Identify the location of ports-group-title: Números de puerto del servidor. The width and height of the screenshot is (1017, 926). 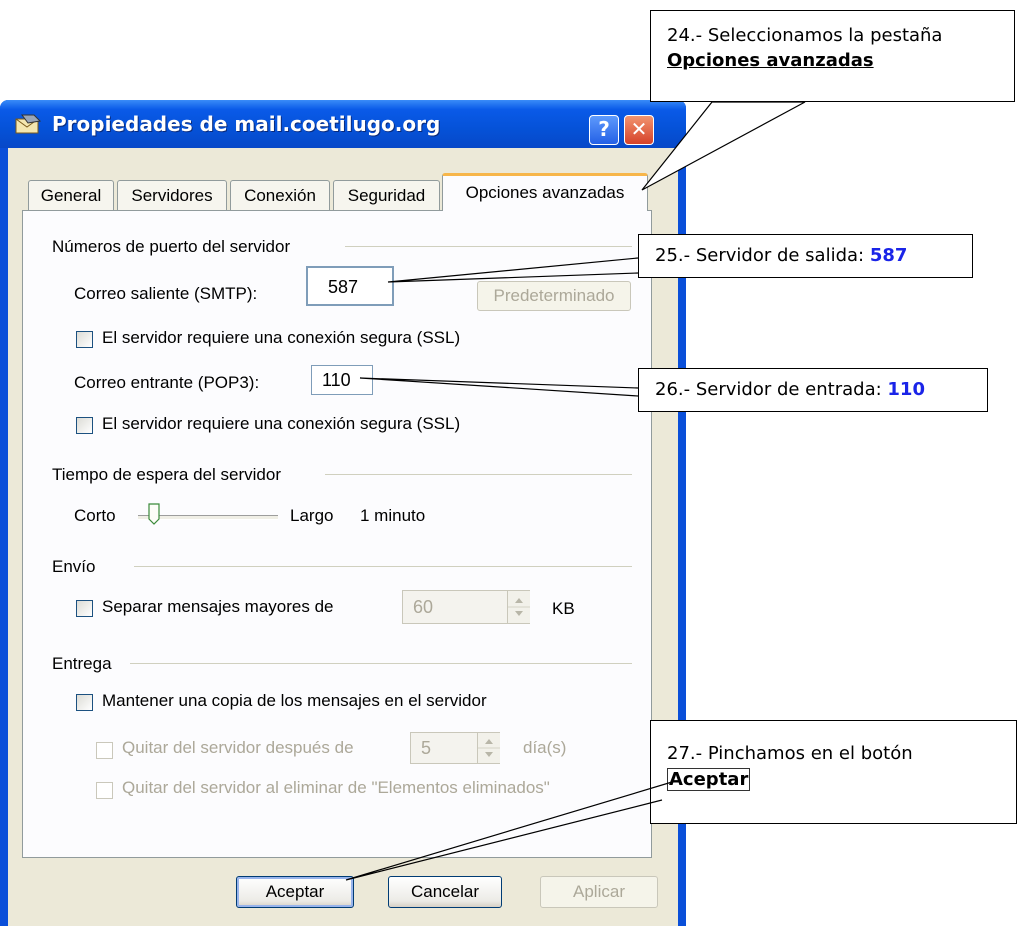
(171, 246).